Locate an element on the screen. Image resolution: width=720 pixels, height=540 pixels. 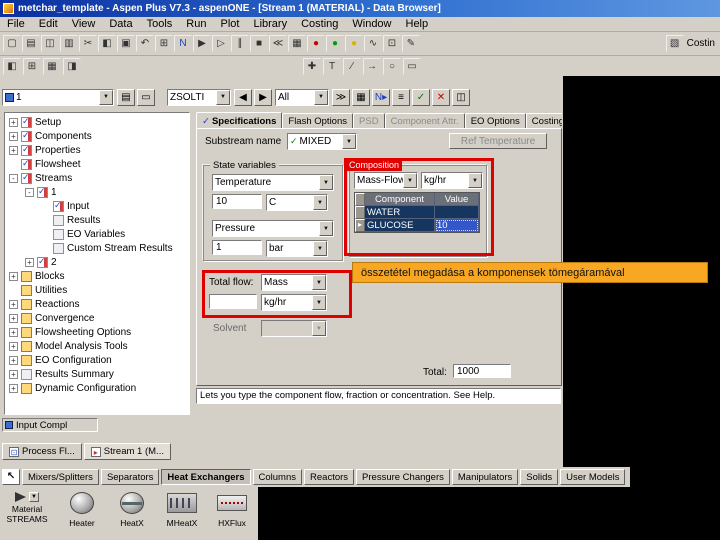
tree-item: + Flowsheeting Options is located at coordinates (97, 332).